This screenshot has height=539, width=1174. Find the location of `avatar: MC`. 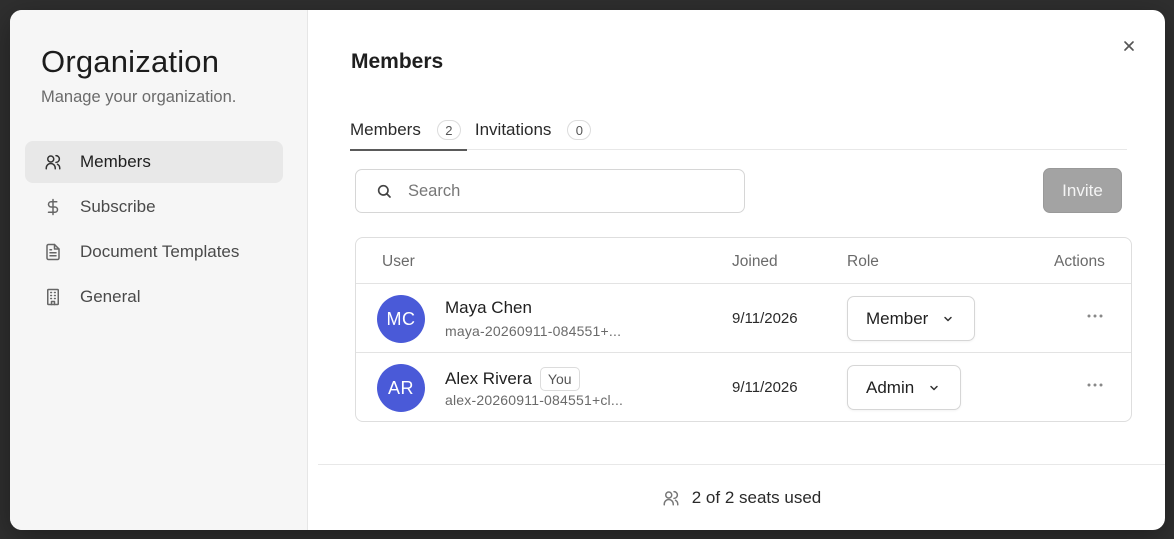

avatar: MC is located at coordinates (401, 319).